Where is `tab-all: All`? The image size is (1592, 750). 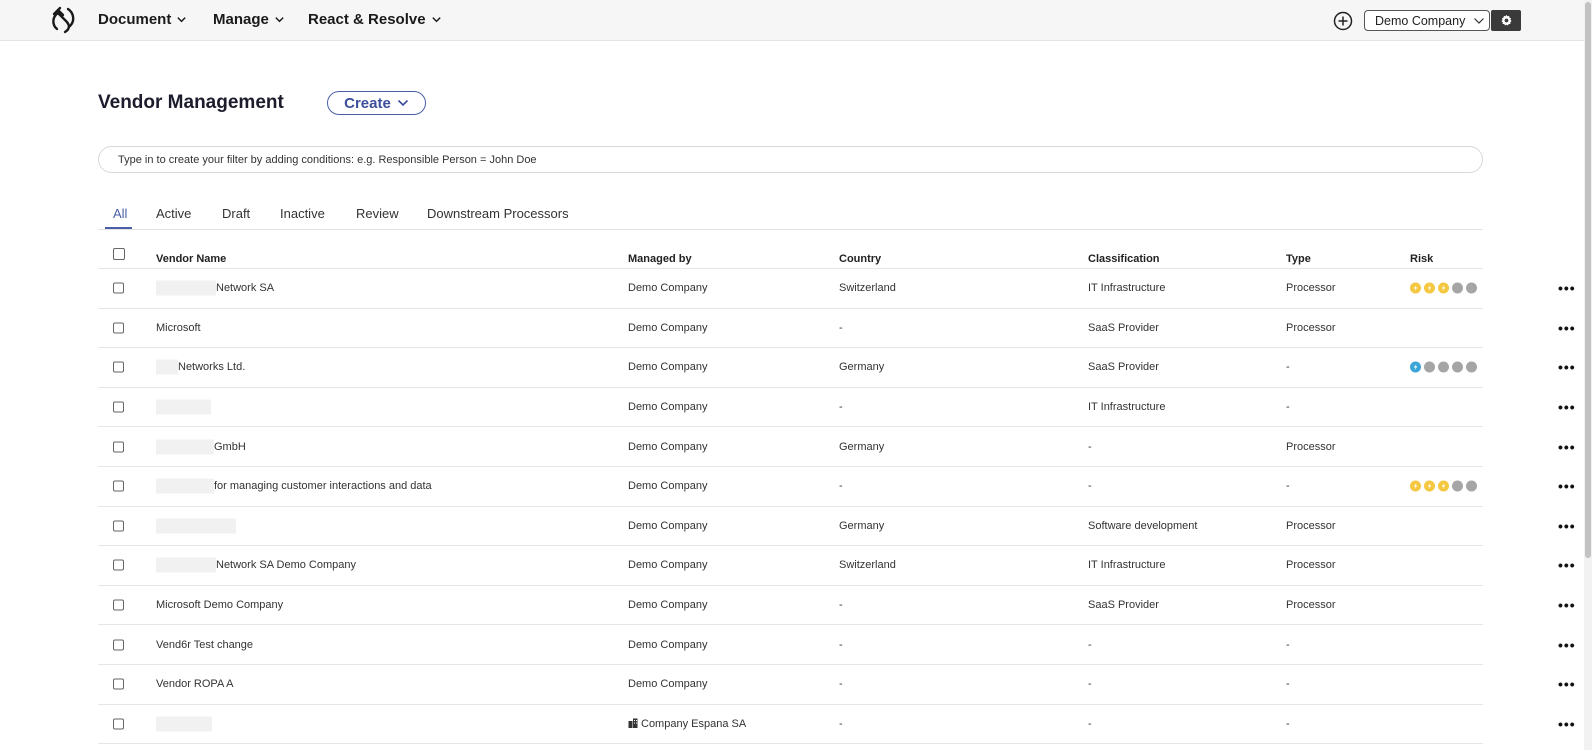 tab-all: All is located at coordinates (120, 213).